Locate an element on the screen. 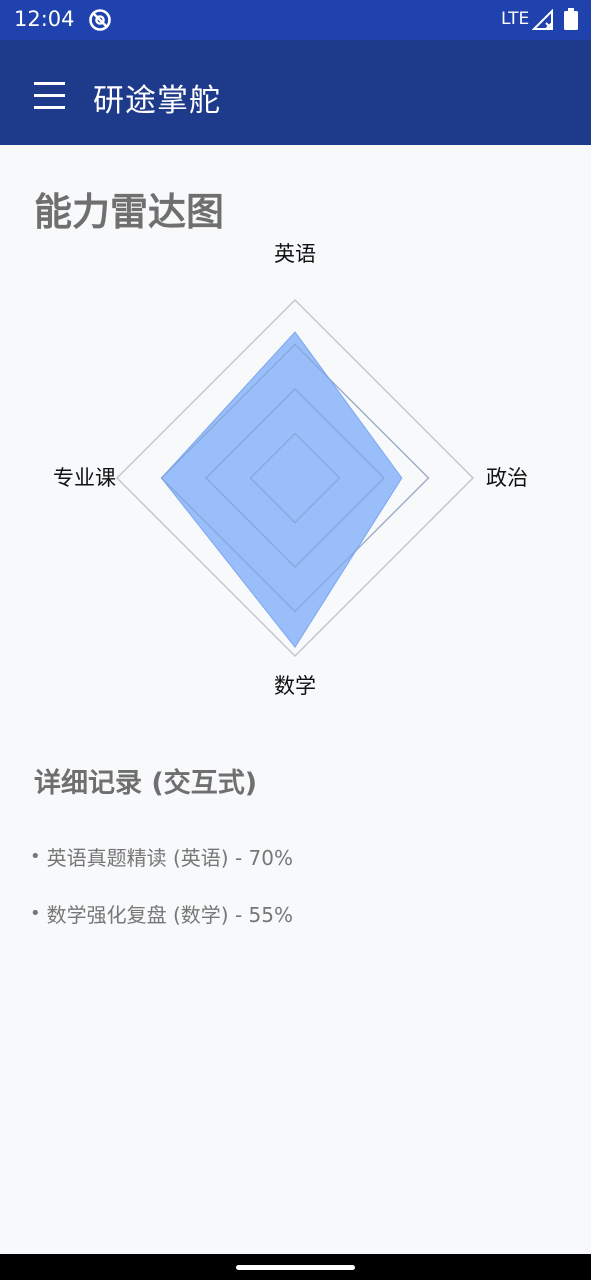 This screenshot has height=1280, width=591. status-bar: 12:04 LTE is located at coordinates (295, 20).